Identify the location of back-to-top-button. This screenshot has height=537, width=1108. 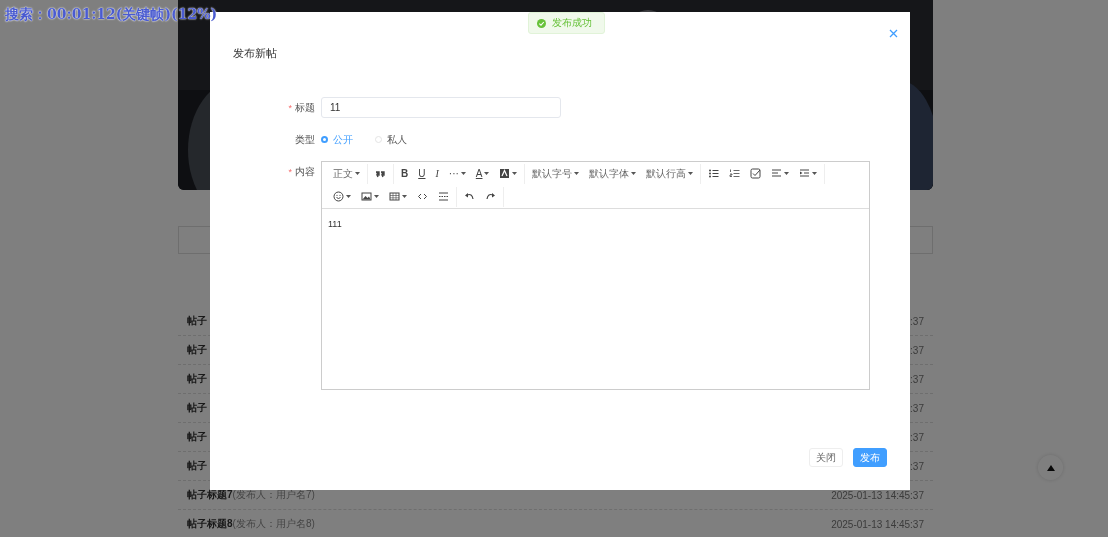
(1050, 467).